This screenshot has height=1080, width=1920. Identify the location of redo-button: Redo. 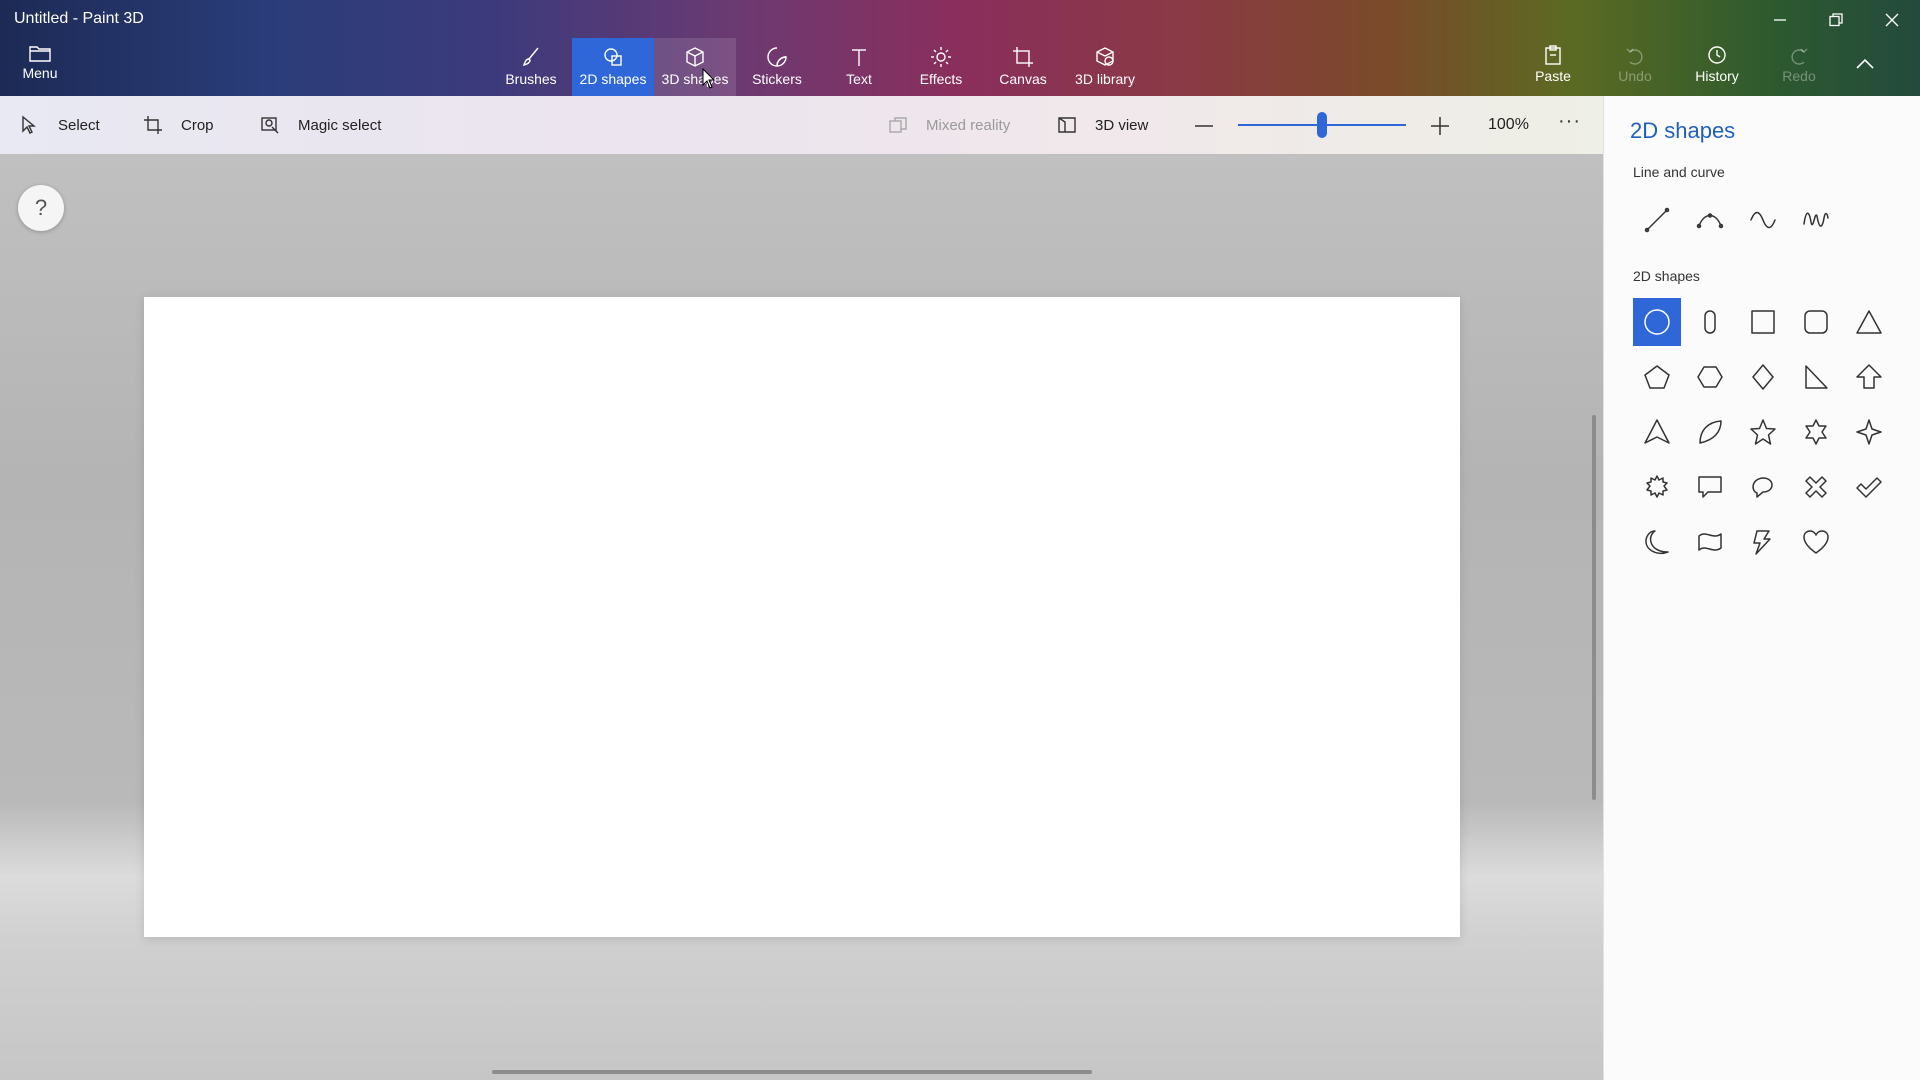
(1799, 64).